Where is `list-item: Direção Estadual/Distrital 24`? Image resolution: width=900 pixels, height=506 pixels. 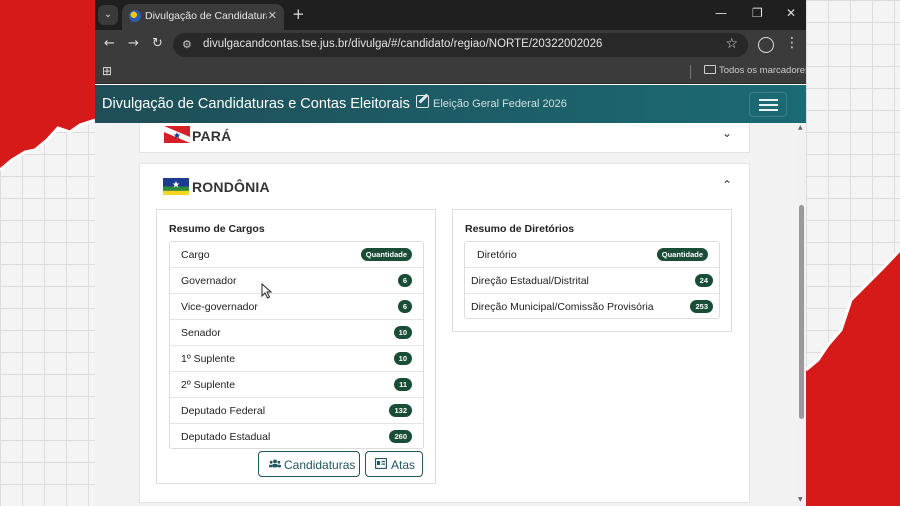
list-item: Direção Estadual/Distrital 24 is located at coordinates (592, 281).